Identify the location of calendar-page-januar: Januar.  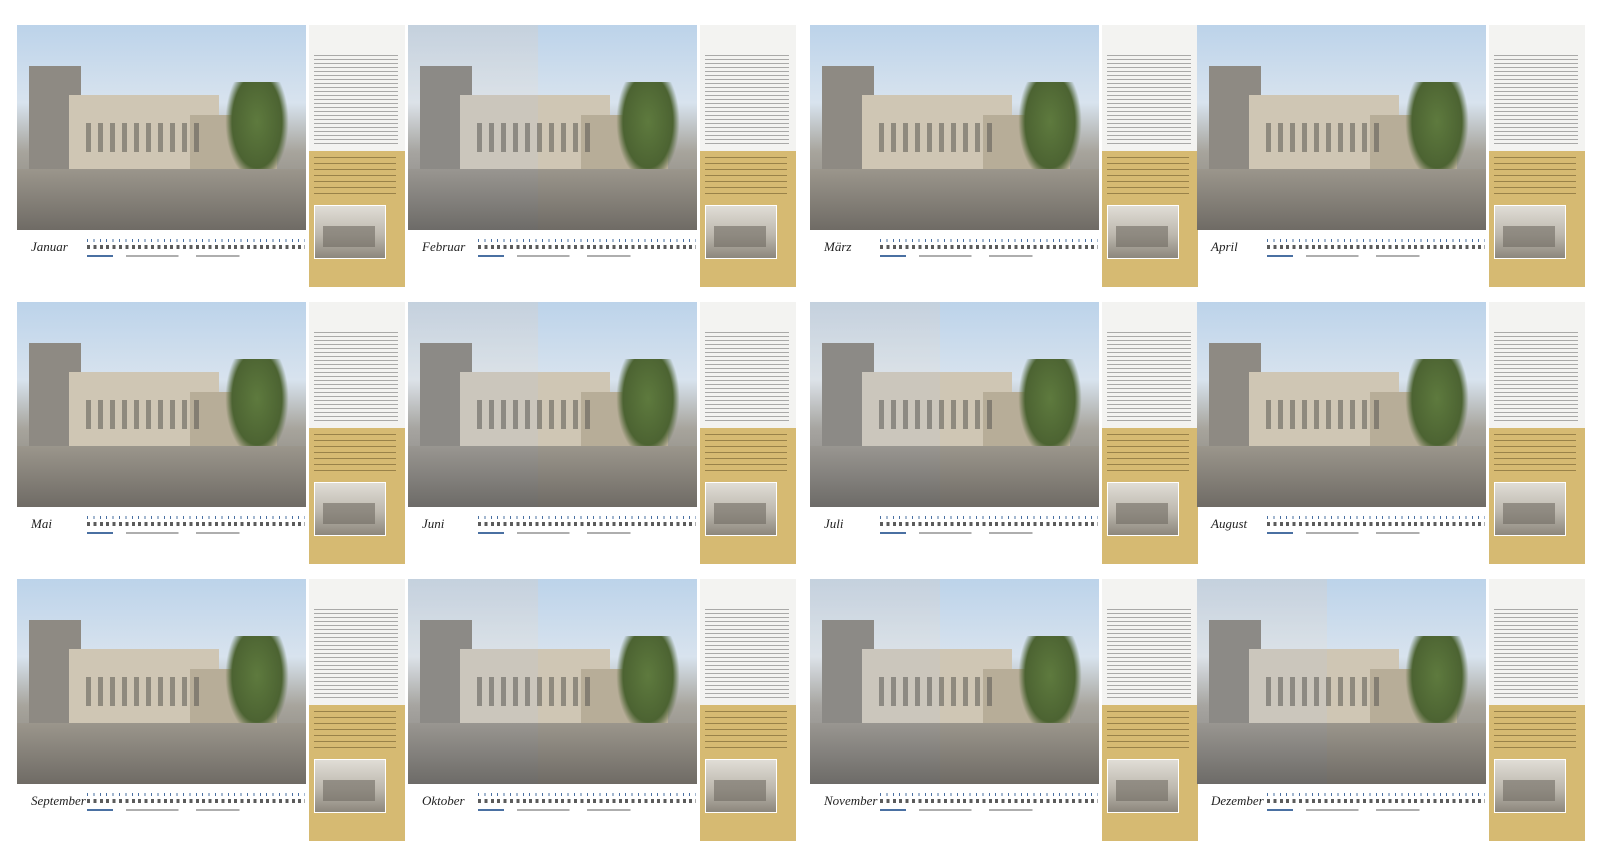
(211, 156).